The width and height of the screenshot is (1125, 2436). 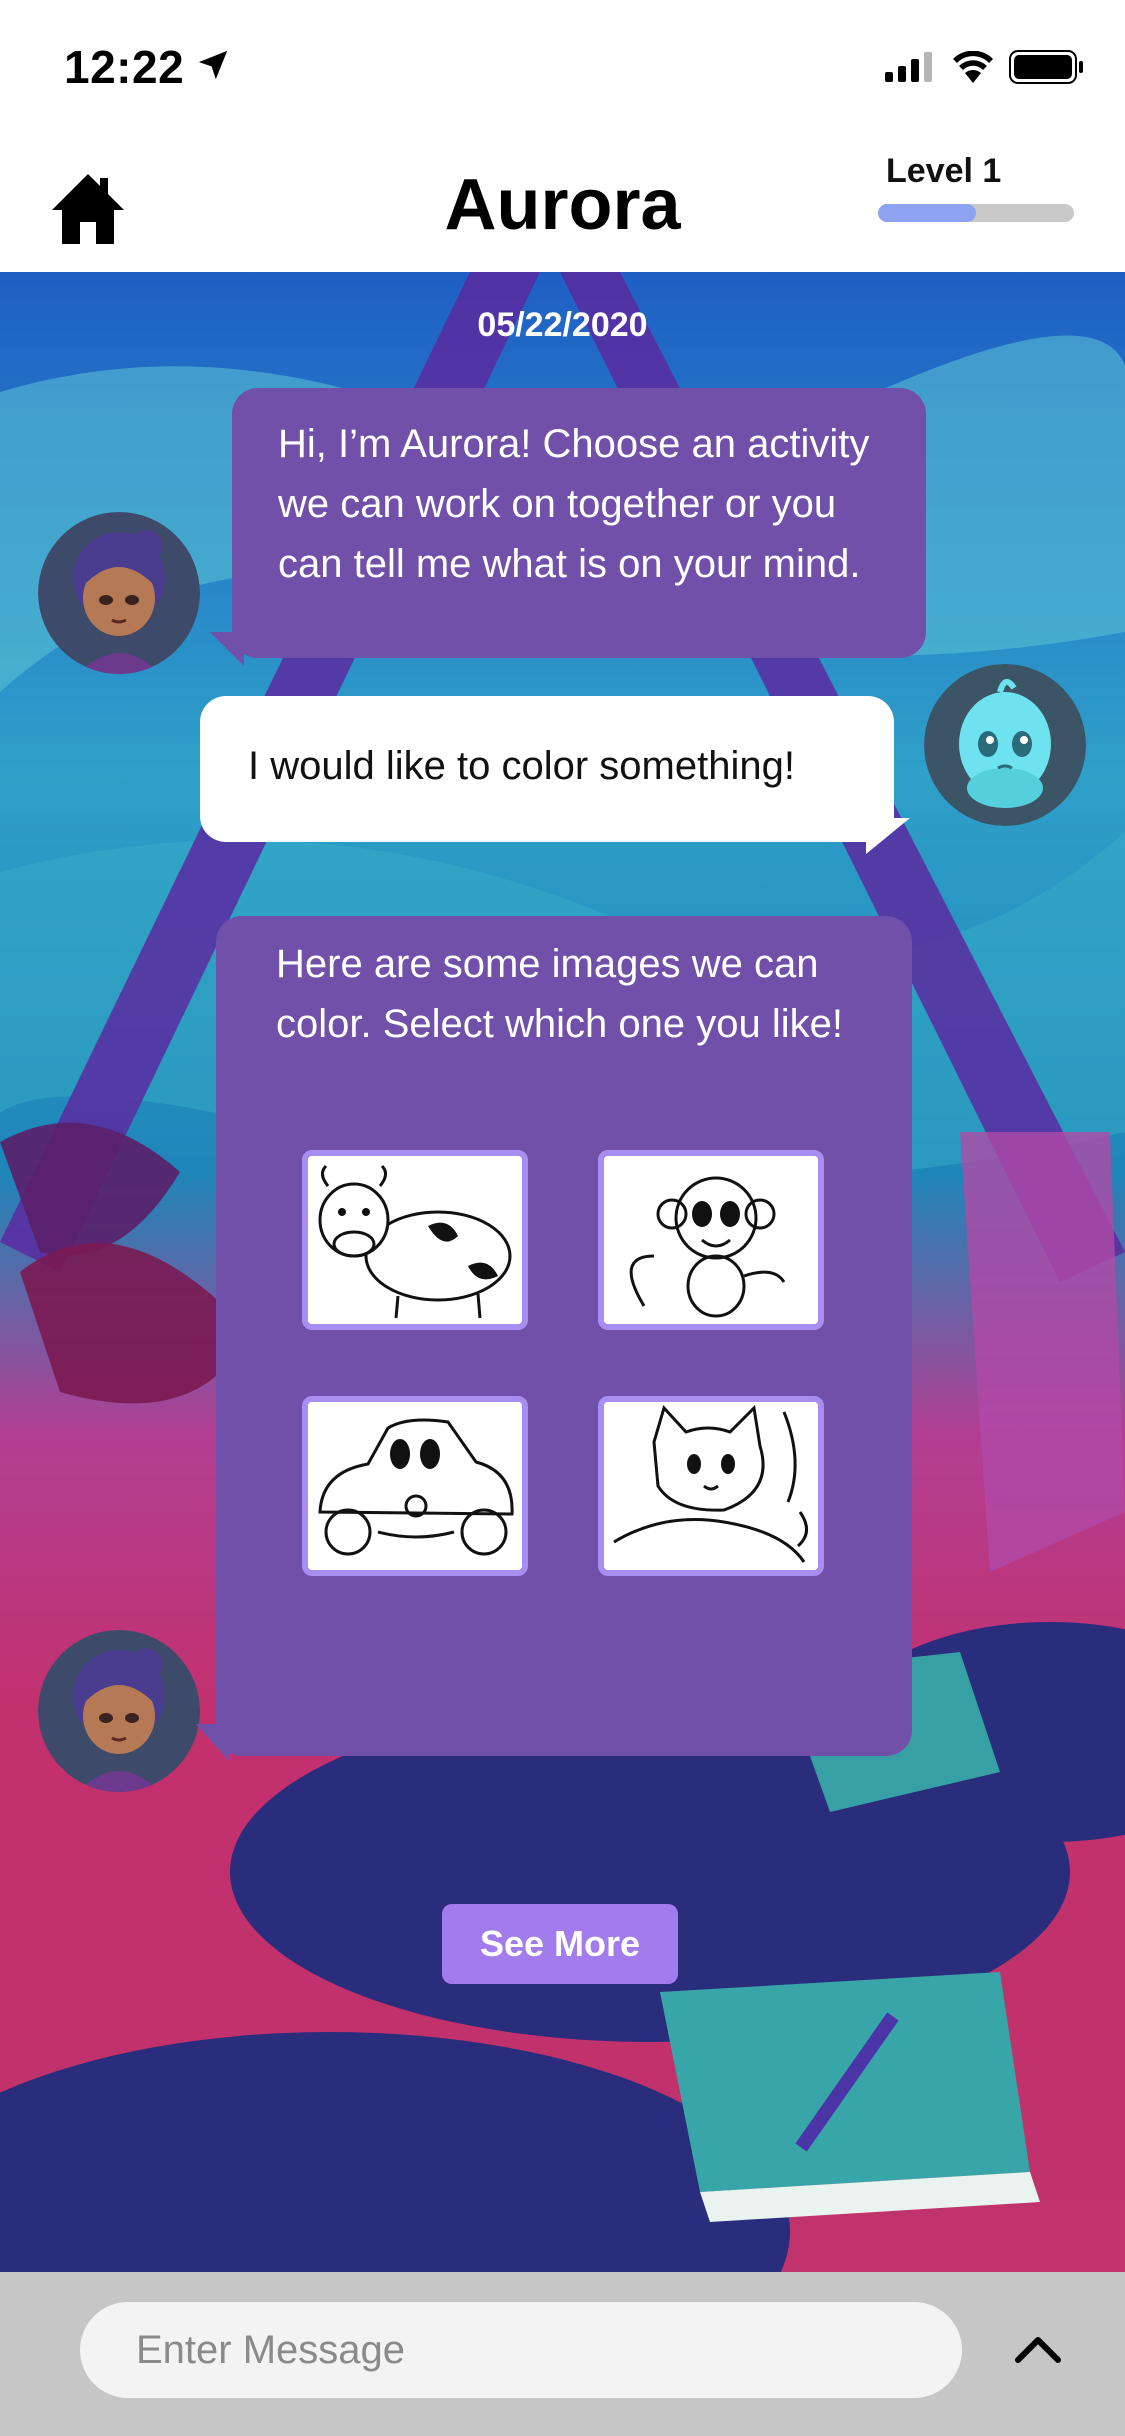 What do you see at coordinates (1038, 2348) in the screenshot?
I see `chevron-up-icon` at bounding box center [1038, 2348].